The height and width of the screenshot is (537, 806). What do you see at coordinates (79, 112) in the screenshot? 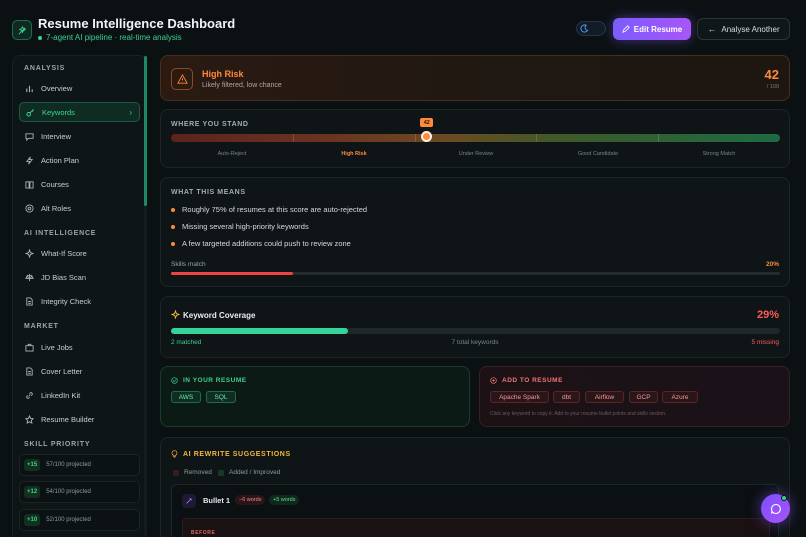
I see `sidebar-item-keywords: Keywords ›` at bounding box center [79, 112].